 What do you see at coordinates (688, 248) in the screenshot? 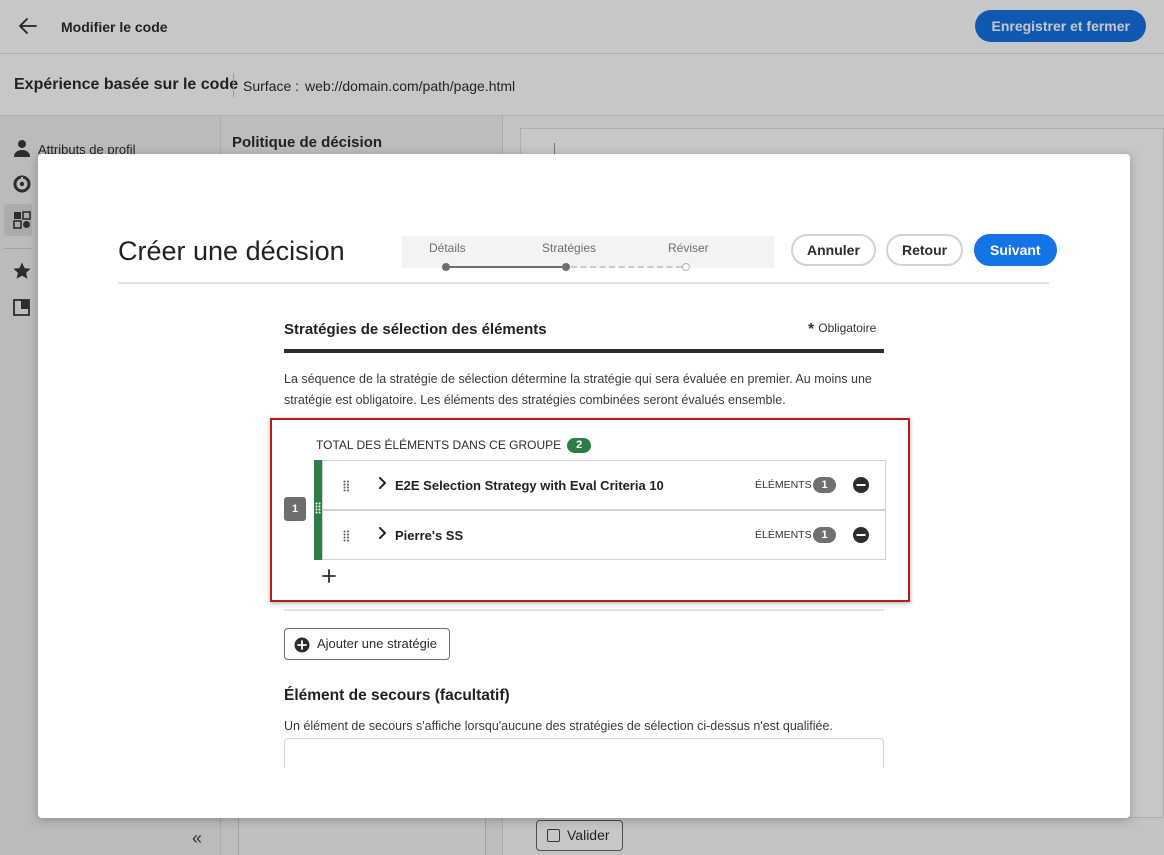
I see `step-review-label: Réviser` at bounding box center [688, 248].